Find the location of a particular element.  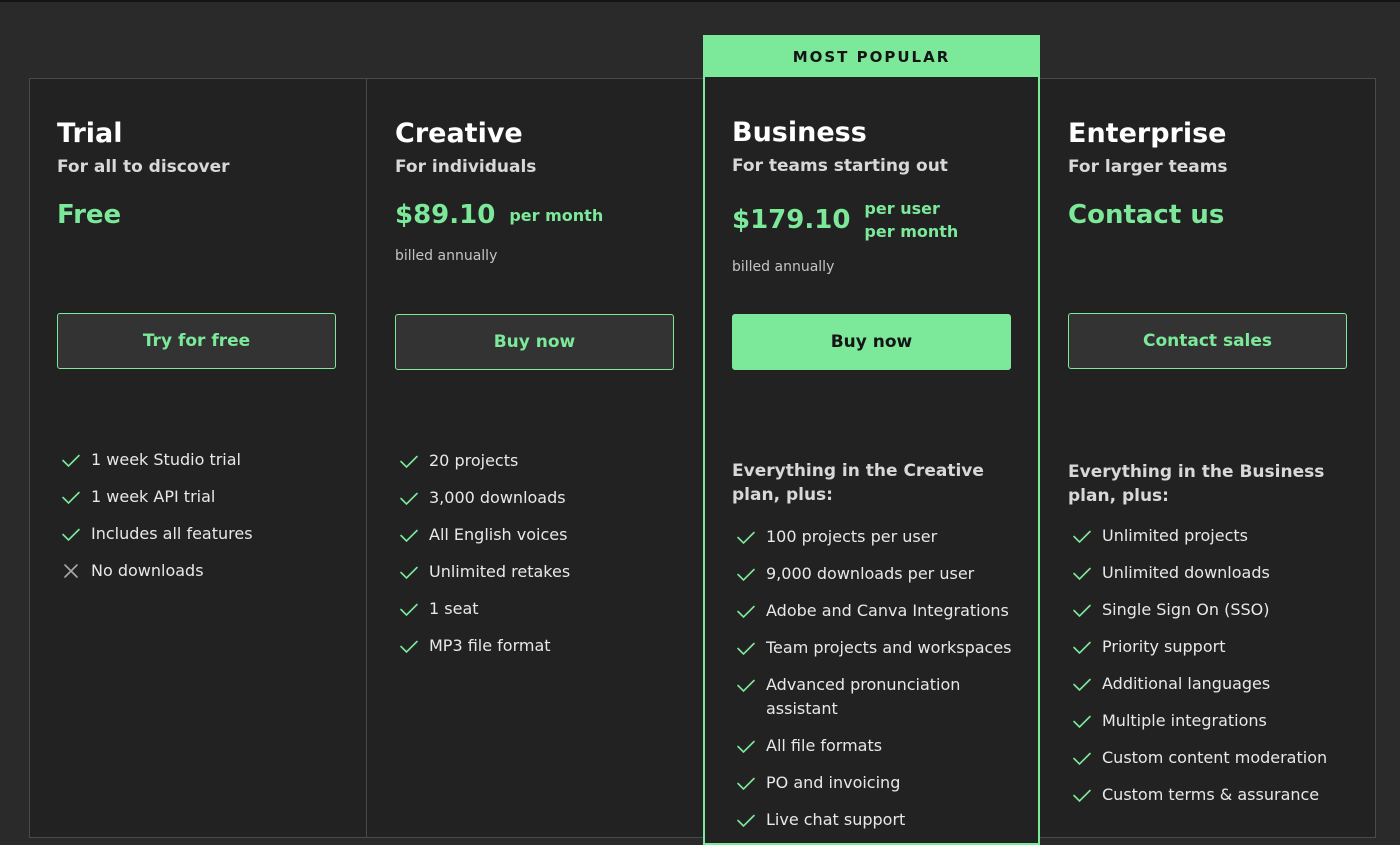

feature-item: No downloads is located at coordinates (202, 571).